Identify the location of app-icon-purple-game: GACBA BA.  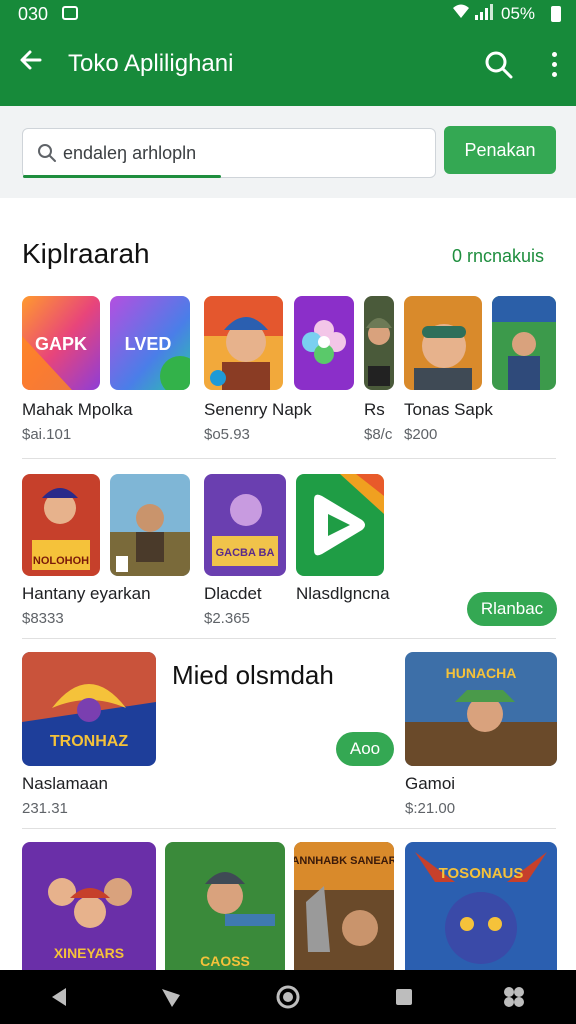
(245, 525).